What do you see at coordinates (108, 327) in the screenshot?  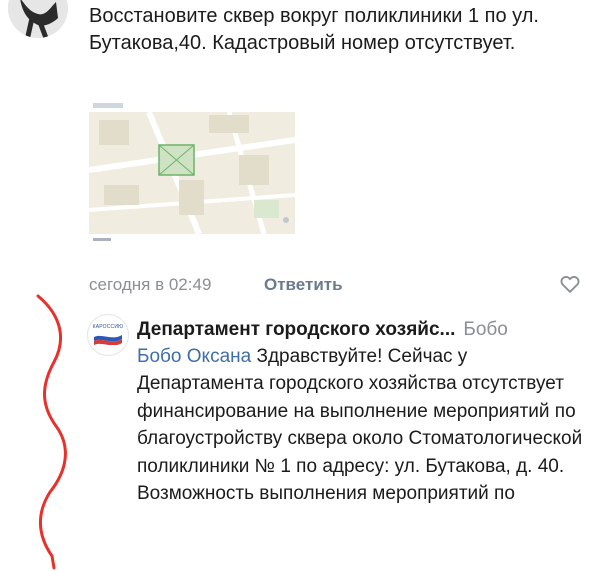 I see `department-logo-text: КАРОССИЮ` at bounding box center [108, 327].